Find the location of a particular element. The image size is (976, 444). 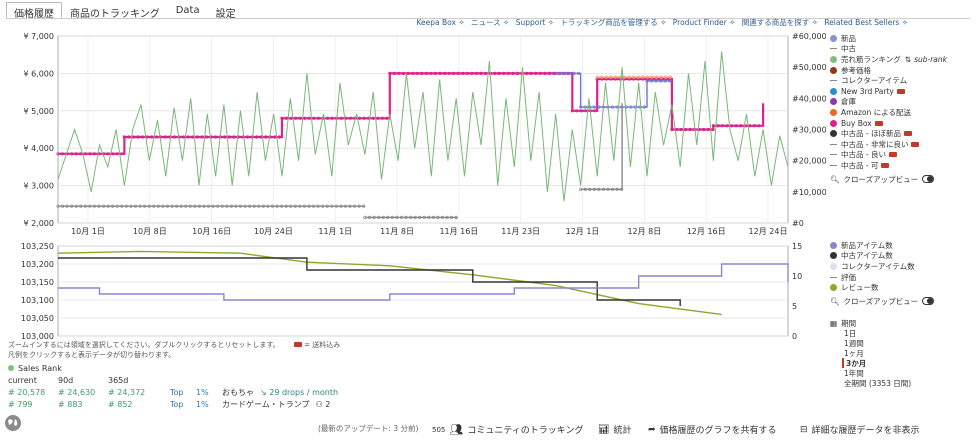

globe-icon is located at coordinates (13, 423).